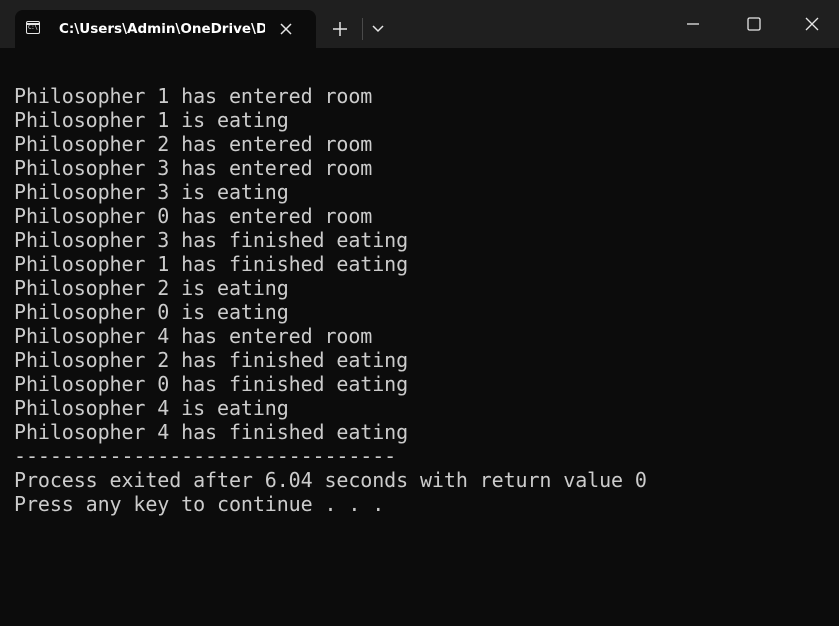 This screenshot has width=839, height=626. Describe the element at coordinates (193, 144) in the screenshot. I see `console-line: Philosopher 2 has entered room` at that location.